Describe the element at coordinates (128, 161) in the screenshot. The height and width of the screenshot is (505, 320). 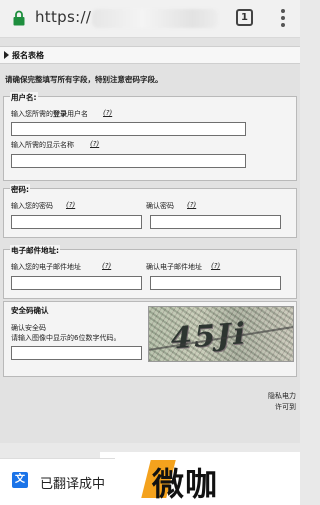
I see `display-name-input` at that location.